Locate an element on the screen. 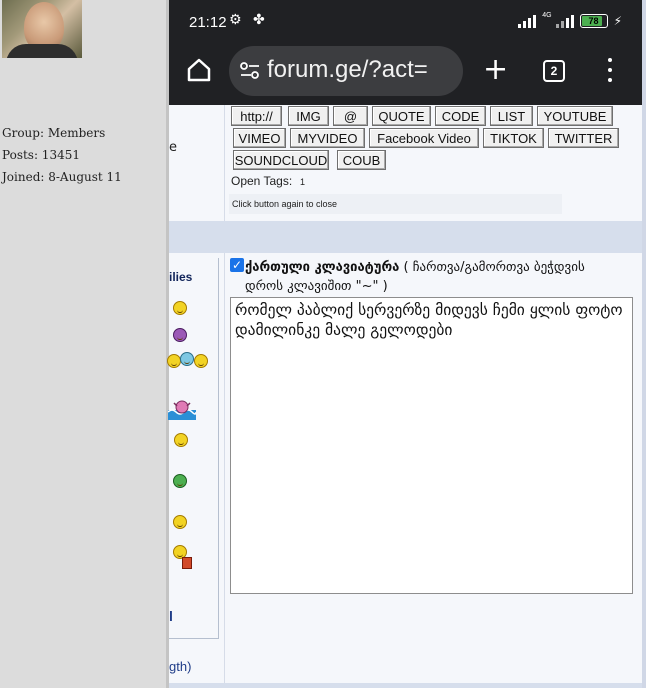  bbcode-list-button: LIST is located at coordinates (511, 116).